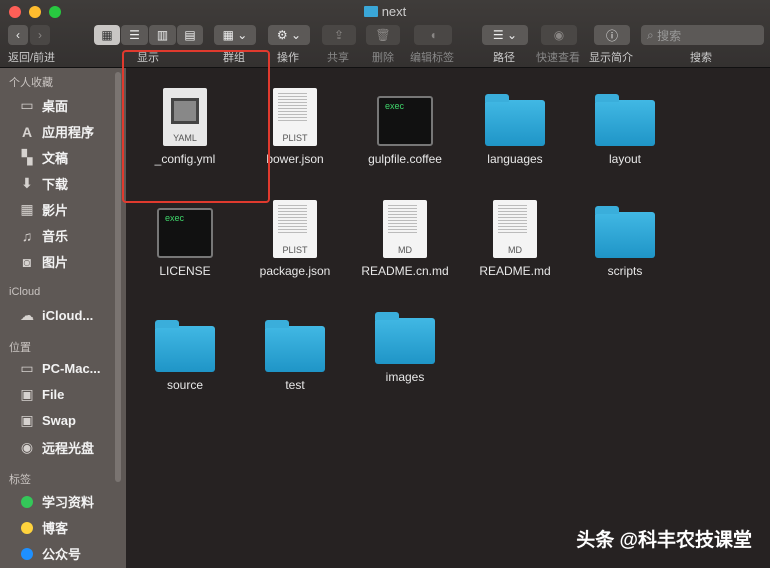  Describe the element at coordinates (27, 261) in the screenshot. I see `pictures-icon: ◙` at that location.